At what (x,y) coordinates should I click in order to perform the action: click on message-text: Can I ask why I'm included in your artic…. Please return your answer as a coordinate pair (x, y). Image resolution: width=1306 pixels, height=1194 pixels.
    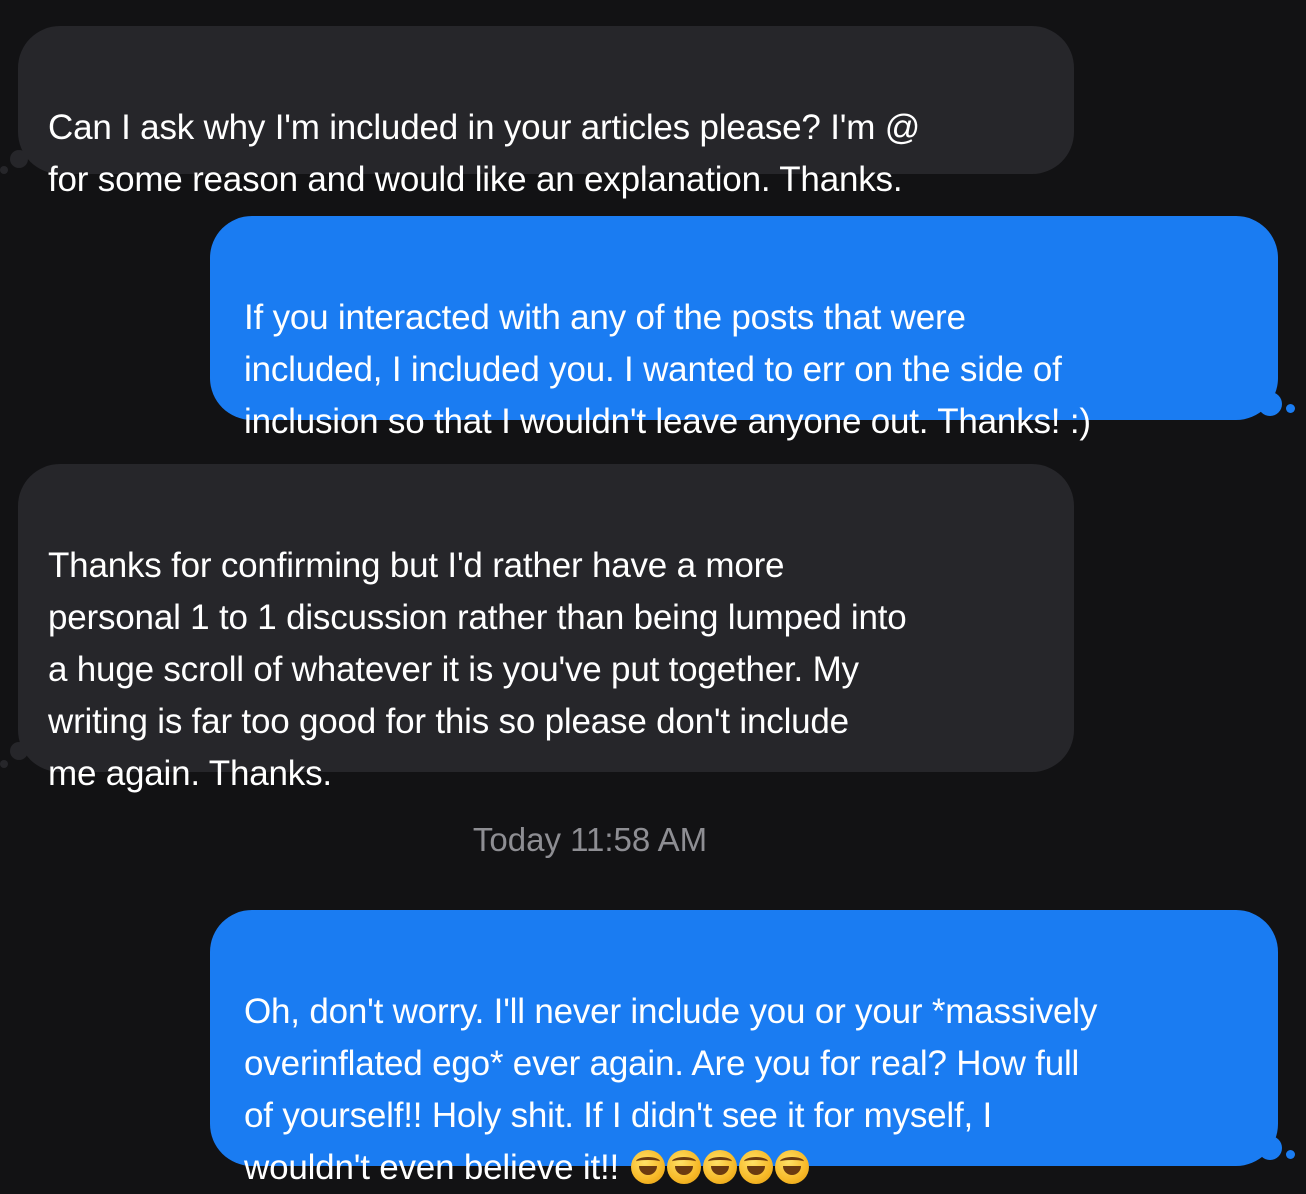
    Looking at the image, I should click on (484, 153).